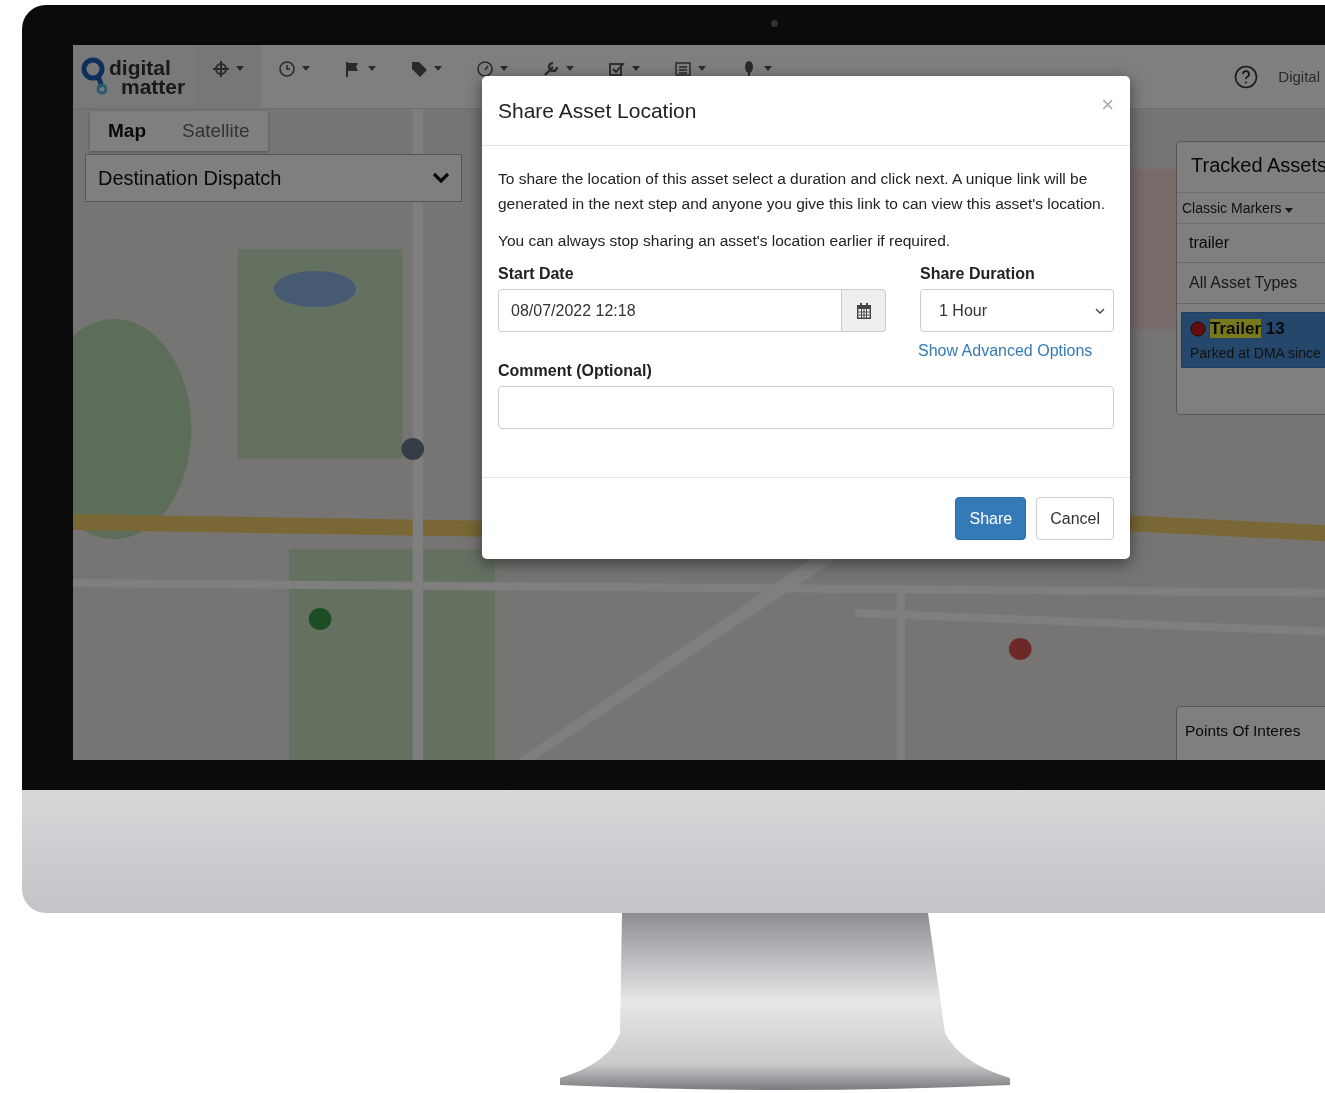 This screenshot has width=1325, height=1093. Describe the element at coordinates (140, 67) in the screenshot. I see `logo-text: digital` at that location.